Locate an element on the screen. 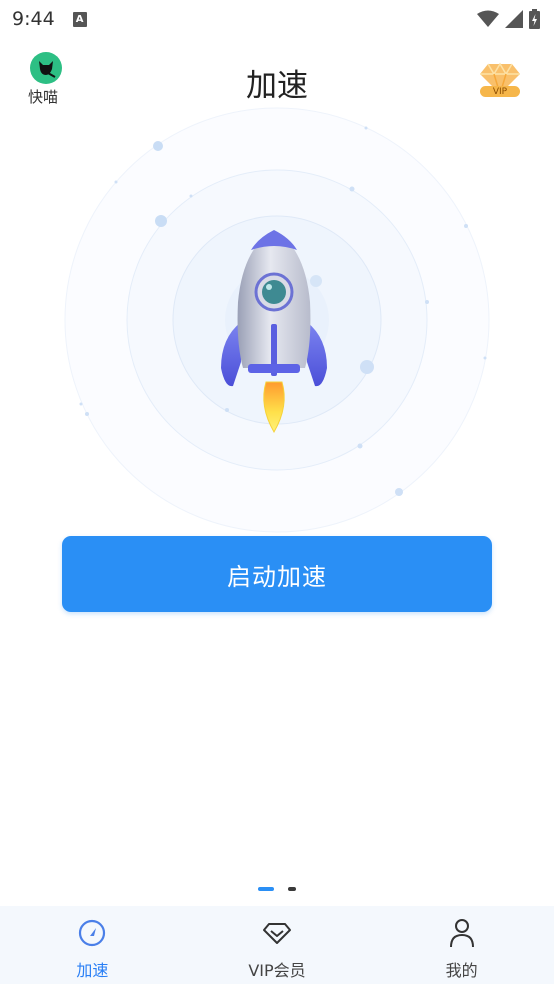 The width and height of the screenshot is (554, 984). tab-label: 加速 is located at coordinates (92, 970).